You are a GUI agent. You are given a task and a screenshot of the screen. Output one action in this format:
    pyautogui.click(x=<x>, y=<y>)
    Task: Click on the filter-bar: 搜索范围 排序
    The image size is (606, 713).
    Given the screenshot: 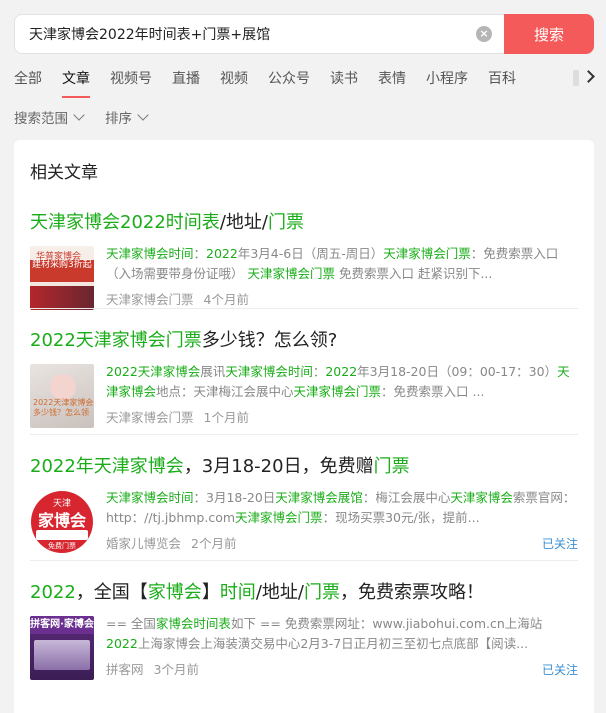 What is the action you would take?
    pyautogui.click(x=91, y=117)
    